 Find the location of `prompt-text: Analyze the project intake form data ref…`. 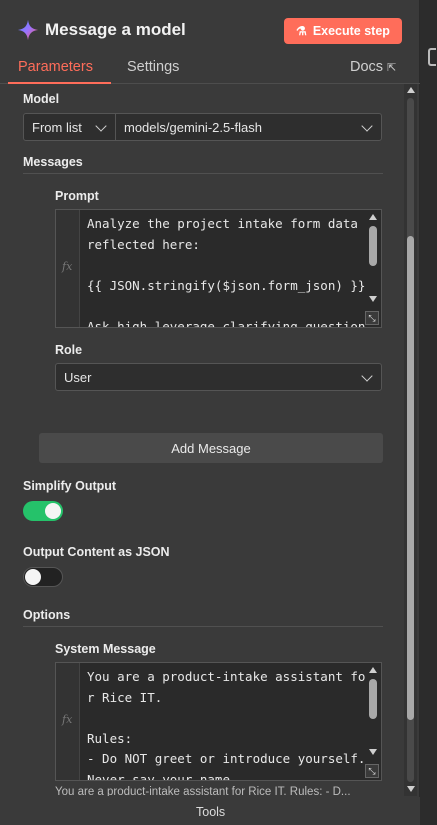

prompt-text: Analyze the project intake form data ref… is located at coordinates (228, 270).